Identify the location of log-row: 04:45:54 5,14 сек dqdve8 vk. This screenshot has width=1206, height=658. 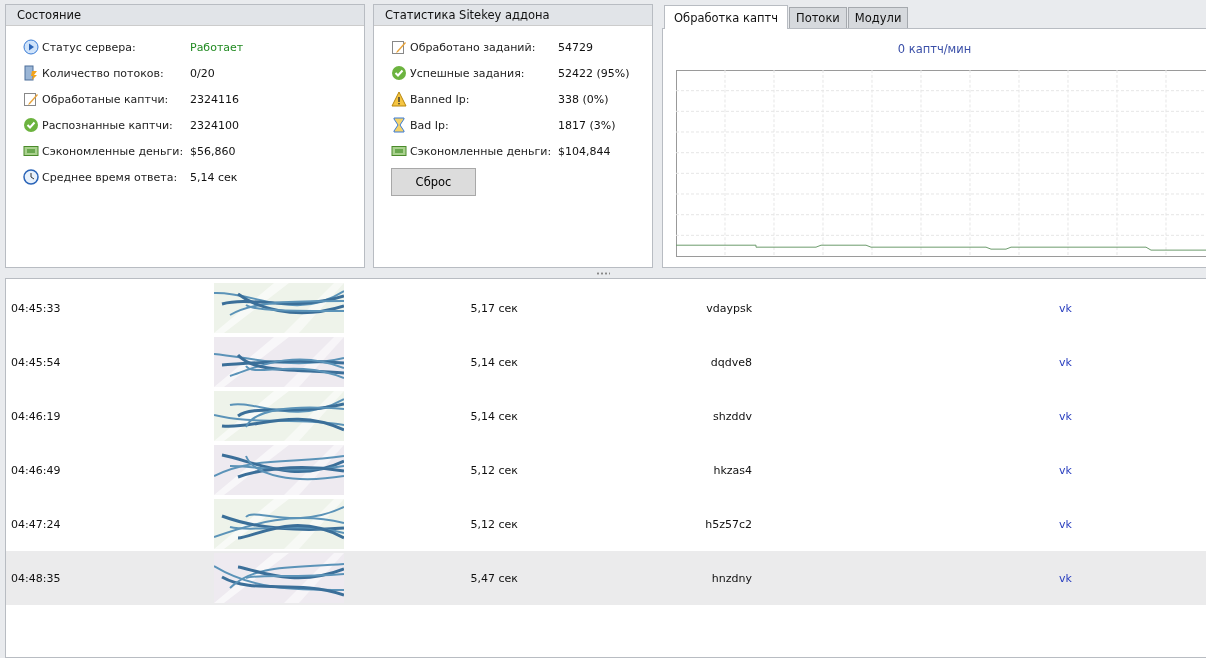
(606, 362).